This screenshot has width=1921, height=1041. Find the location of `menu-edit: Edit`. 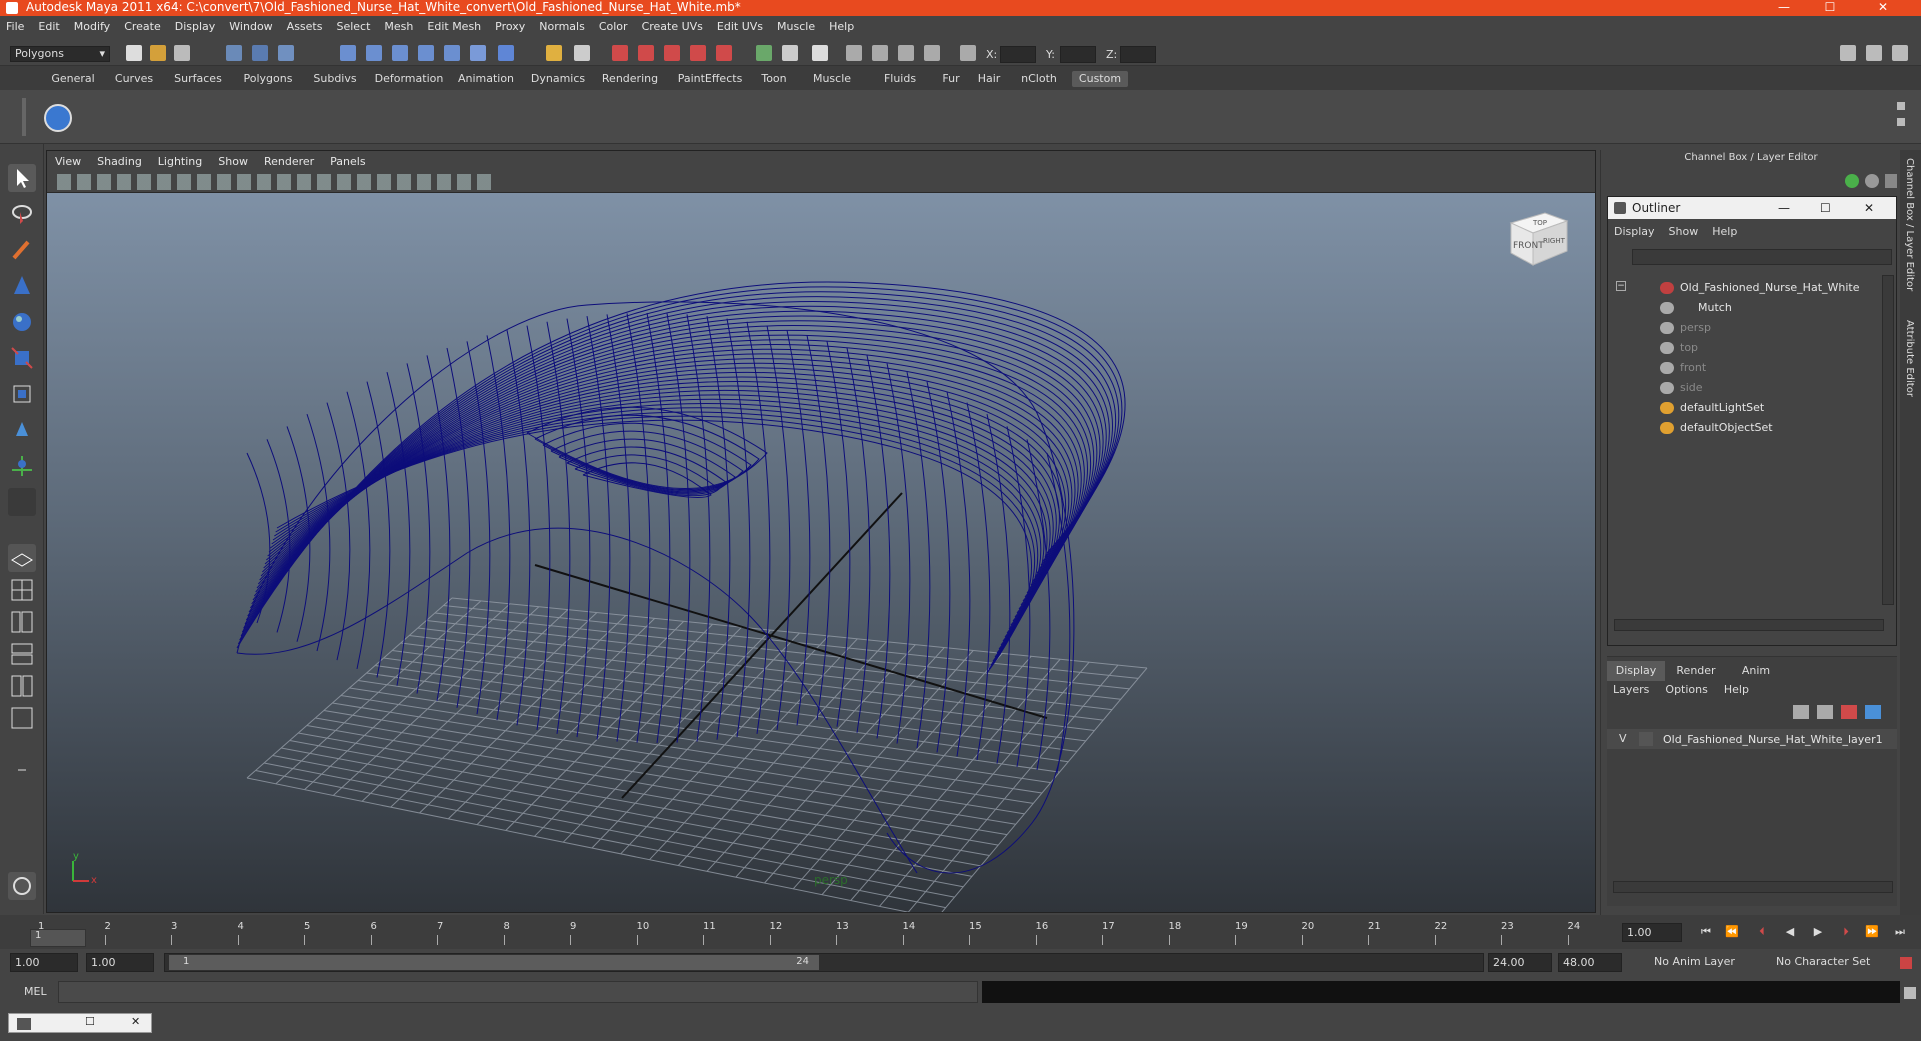

menu-edit: Edit is located at coordinates (48, 26).